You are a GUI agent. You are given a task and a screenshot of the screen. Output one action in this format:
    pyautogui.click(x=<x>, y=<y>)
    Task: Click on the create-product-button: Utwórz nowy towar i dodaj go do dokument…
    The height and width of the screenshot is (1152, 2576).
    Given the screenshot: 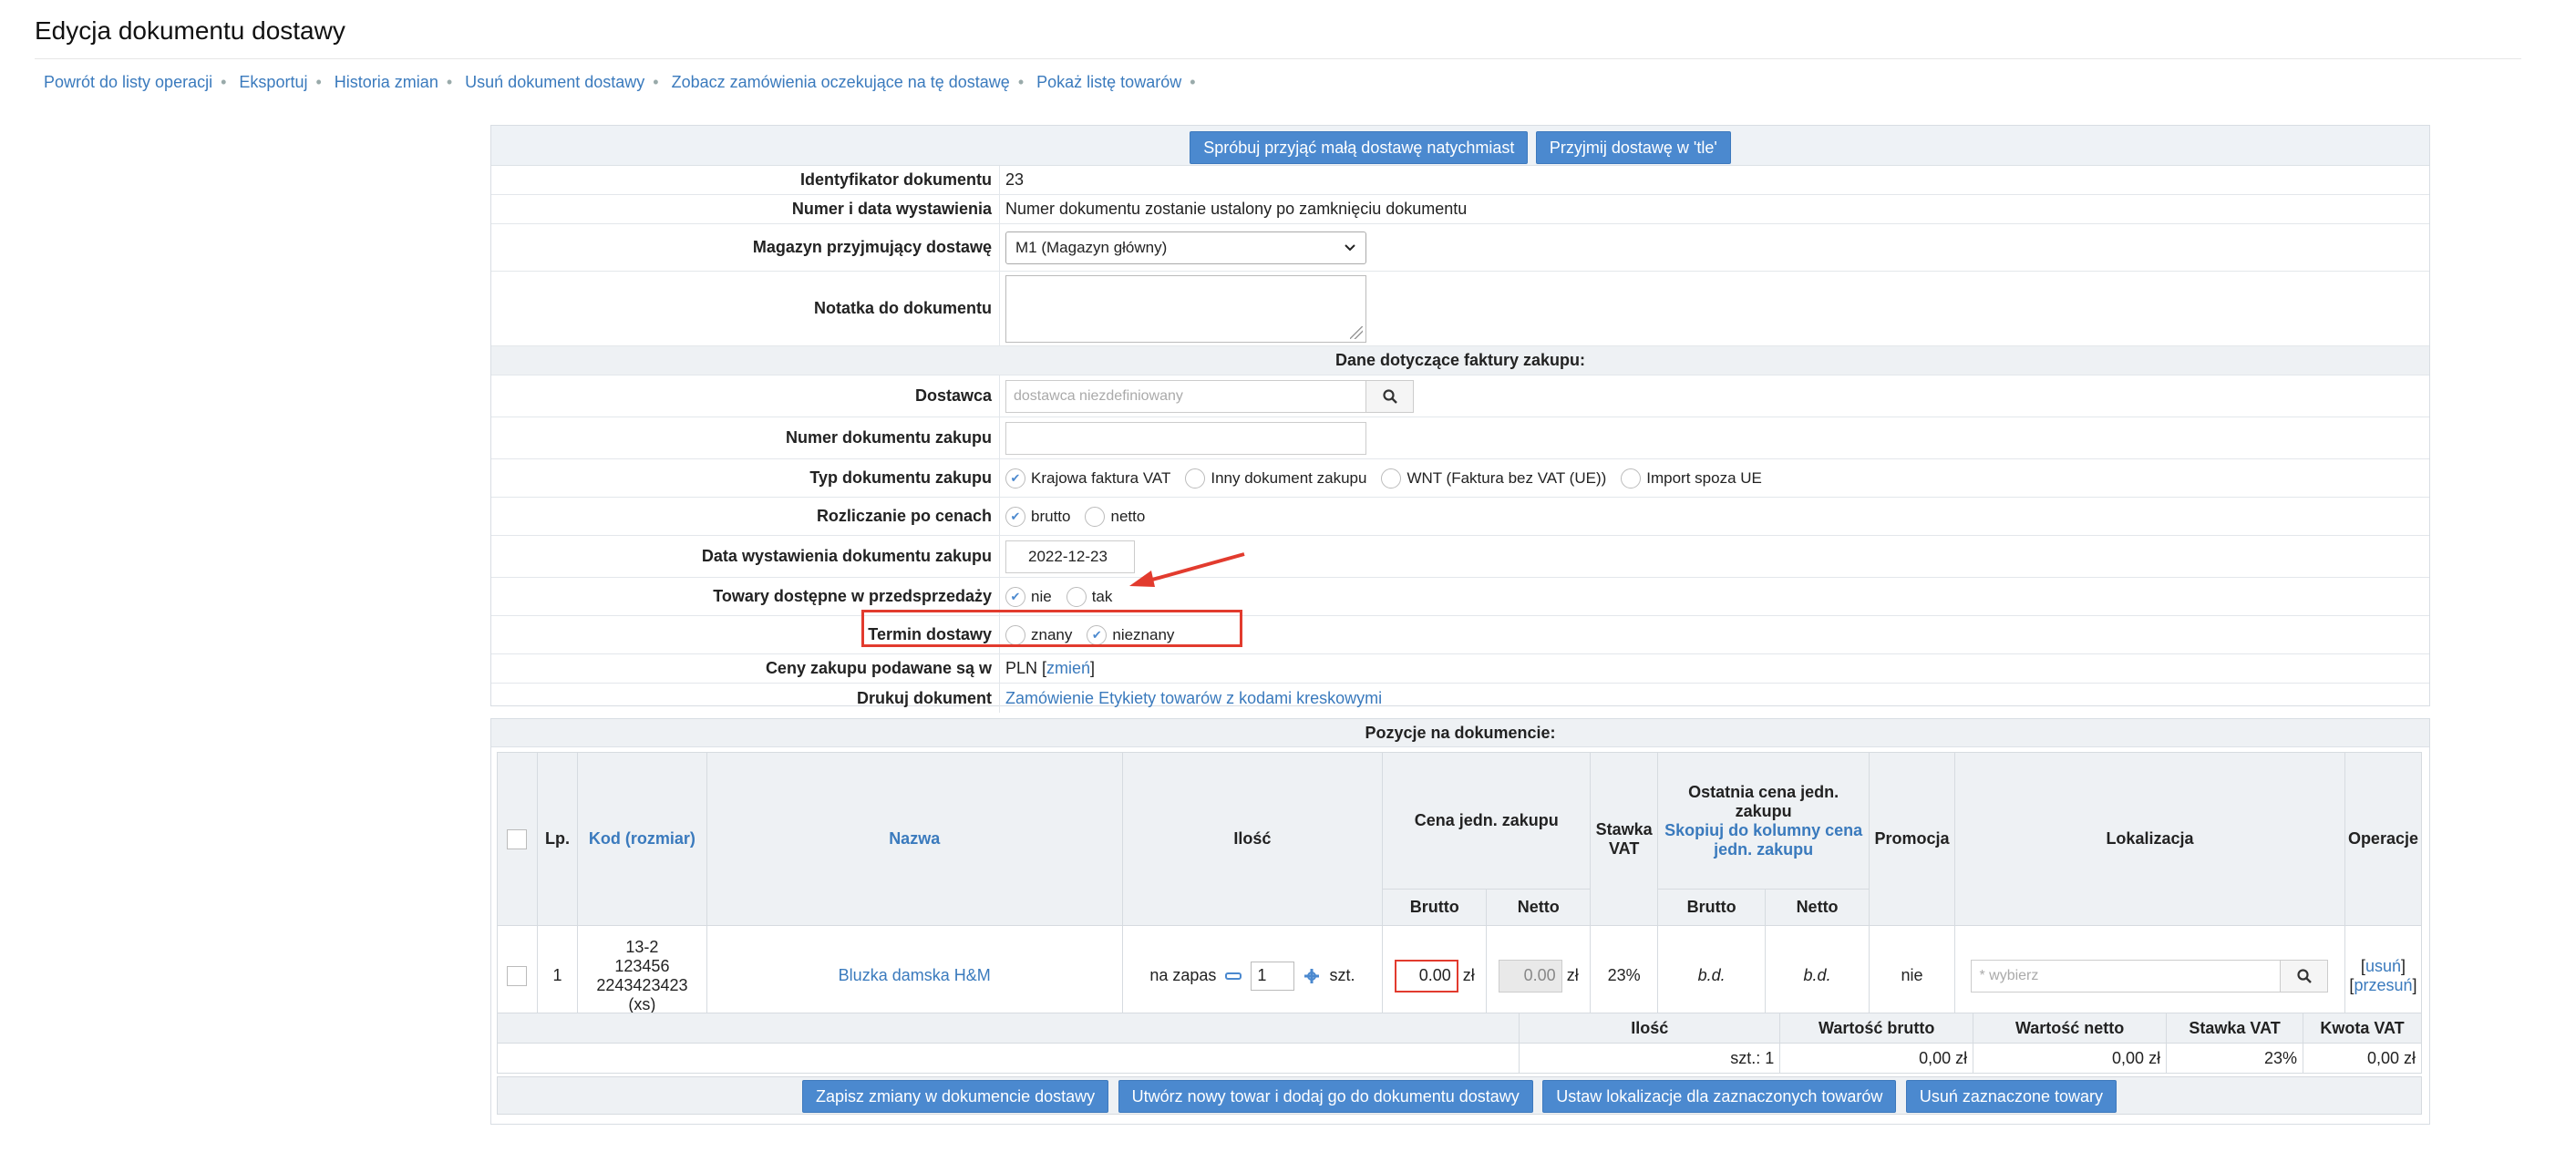 What is the action you would take?
    pyautogui.click(x=1325, y=1096)
    